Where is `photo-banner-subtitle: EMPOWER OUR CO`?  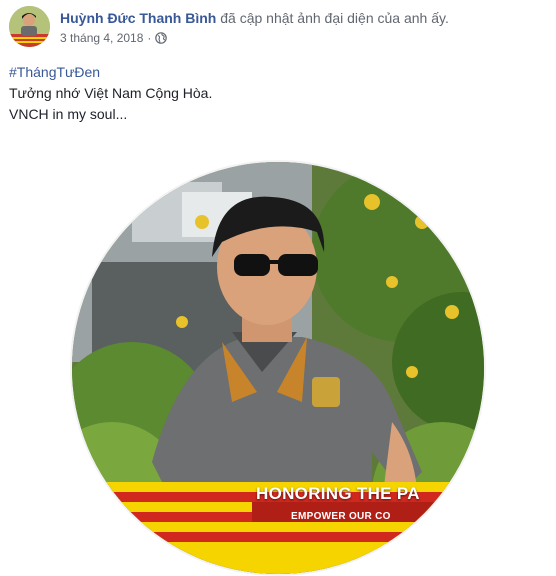
photo-banner-subtitle: EMPOWER OUR CO is located at coordinates (341, 516).